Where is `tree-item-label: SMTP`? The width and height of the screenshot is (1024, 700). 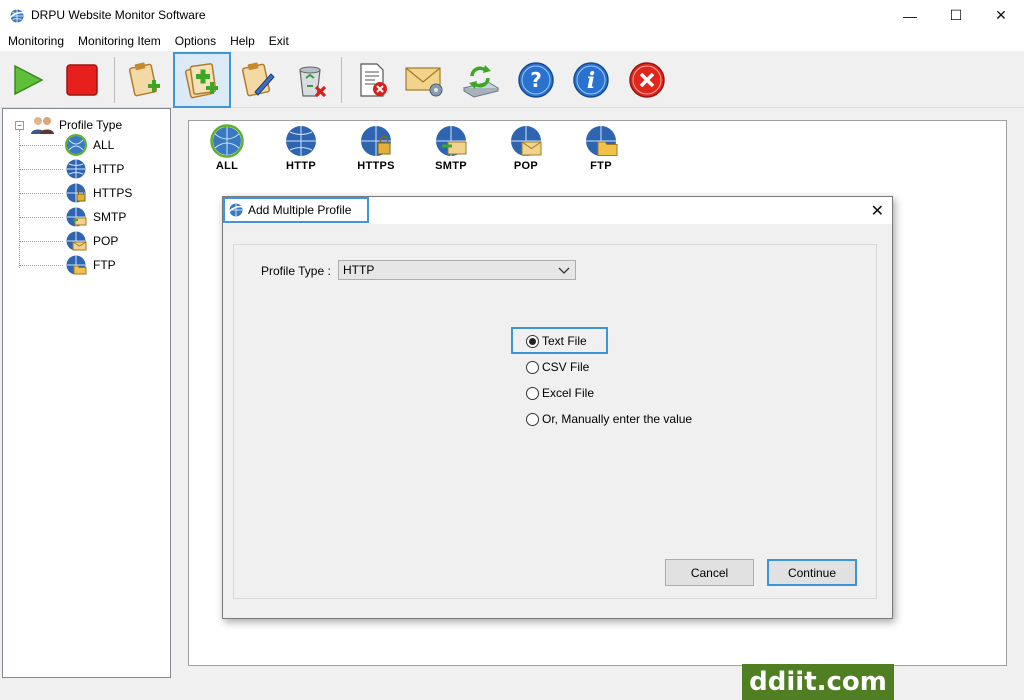 tree-item-label: SMTP is located at coordinates (110, 217).